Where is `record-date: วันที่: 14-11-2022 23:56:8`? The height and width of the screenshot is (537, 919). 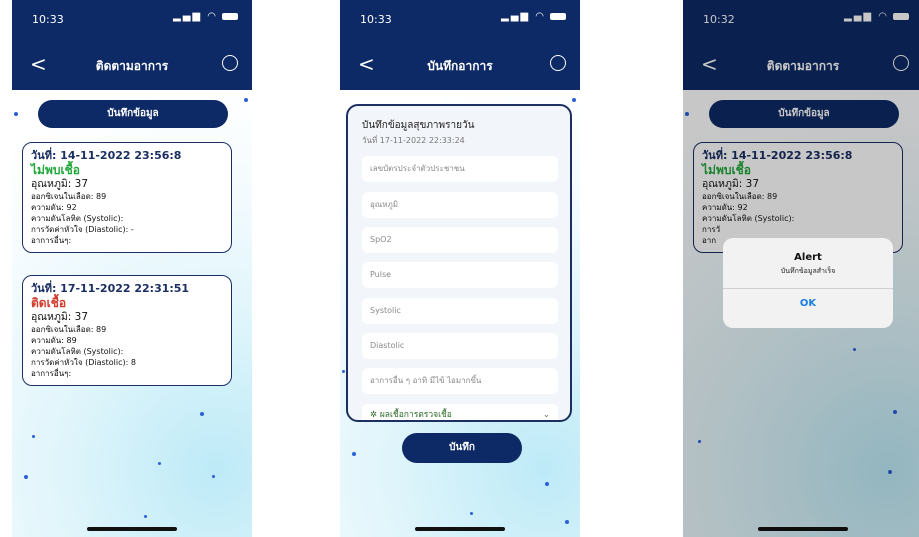 record-date: วันที่: 14-11-2022 23:56:8 is located at coordinates (106, 155).